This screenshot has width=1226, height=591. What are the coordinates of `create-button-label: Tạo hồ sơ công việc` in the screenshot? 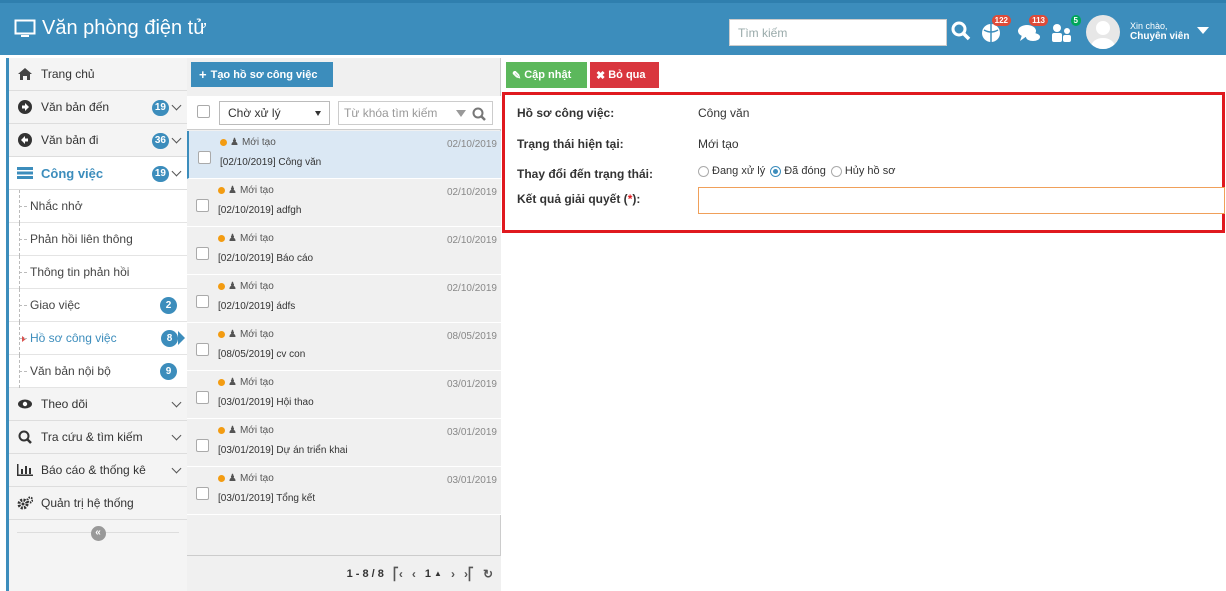 It's located at (264, 74).